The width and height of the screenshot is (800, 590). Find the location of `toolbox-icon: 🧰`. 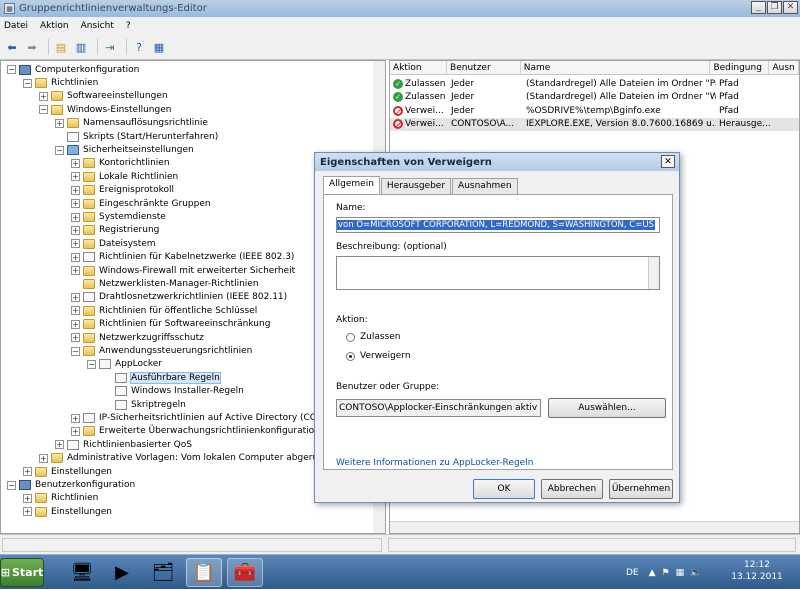

toolbox-icon: 🧰 is located at coordinates (245, 572).